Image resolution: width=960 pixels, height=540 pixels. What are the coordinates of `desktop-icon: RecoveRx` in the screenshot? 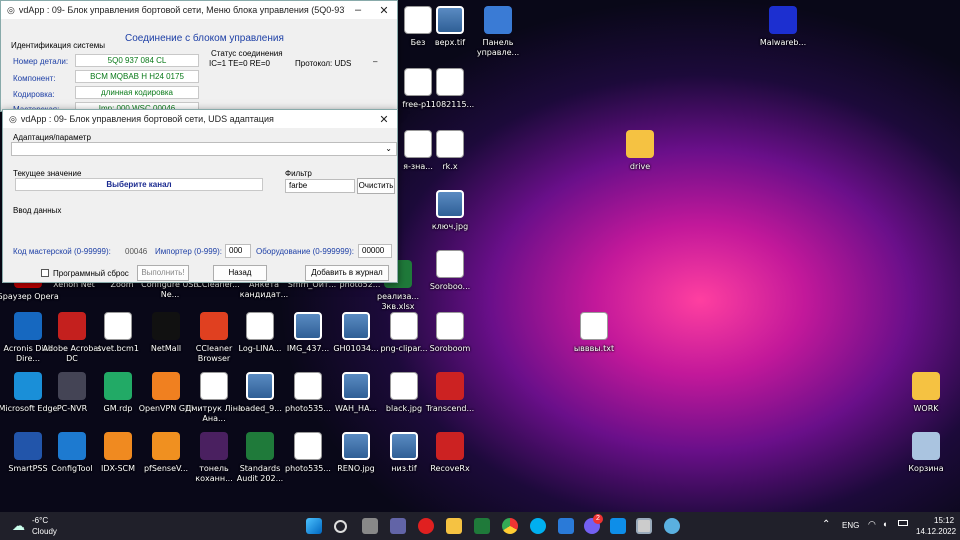 It's located at (450, 460).